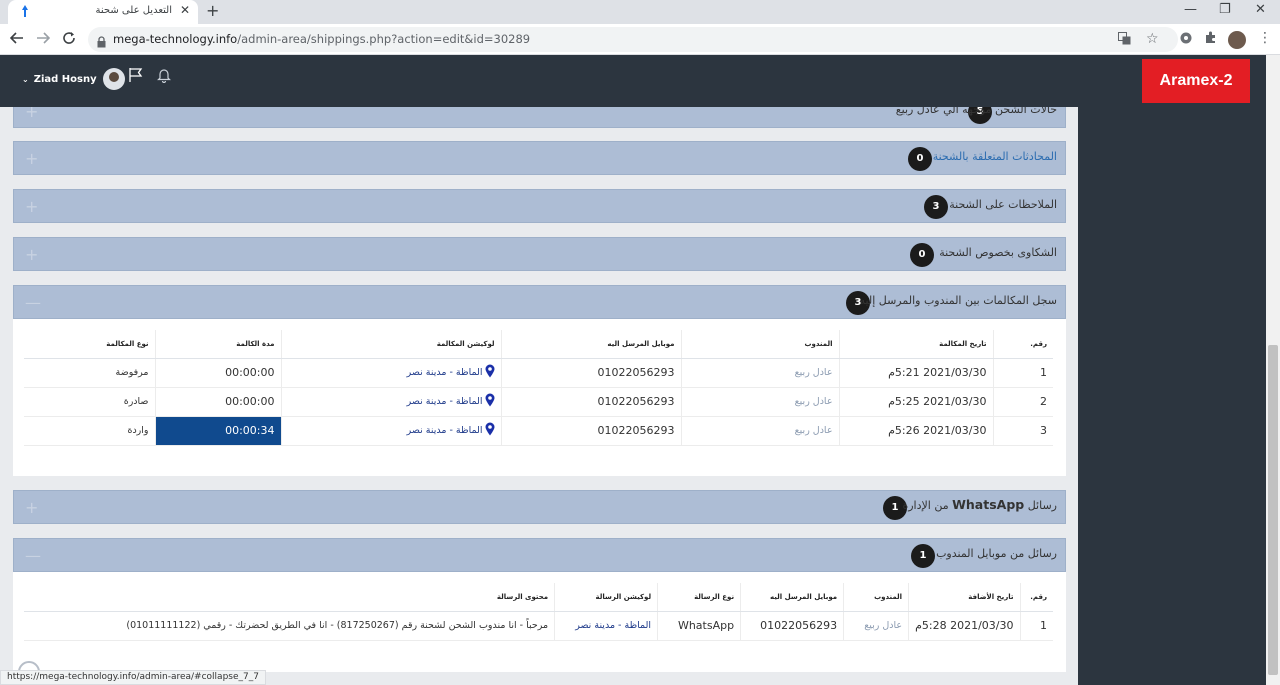  I want to click on cell-message-type: WhatsApp, so click(699, 626).